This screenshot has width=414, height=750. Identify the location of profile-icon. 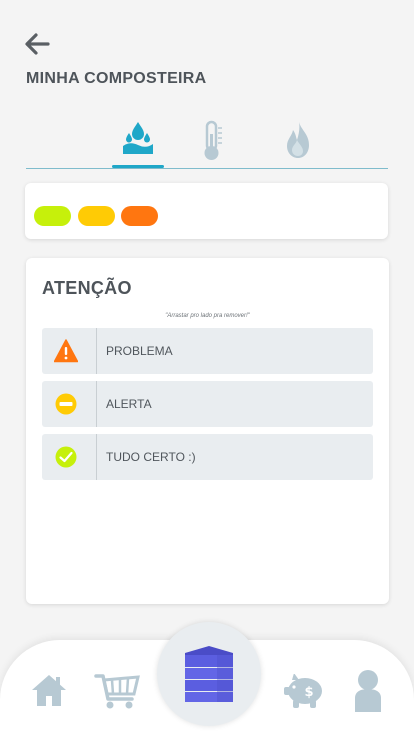
(368, 691).